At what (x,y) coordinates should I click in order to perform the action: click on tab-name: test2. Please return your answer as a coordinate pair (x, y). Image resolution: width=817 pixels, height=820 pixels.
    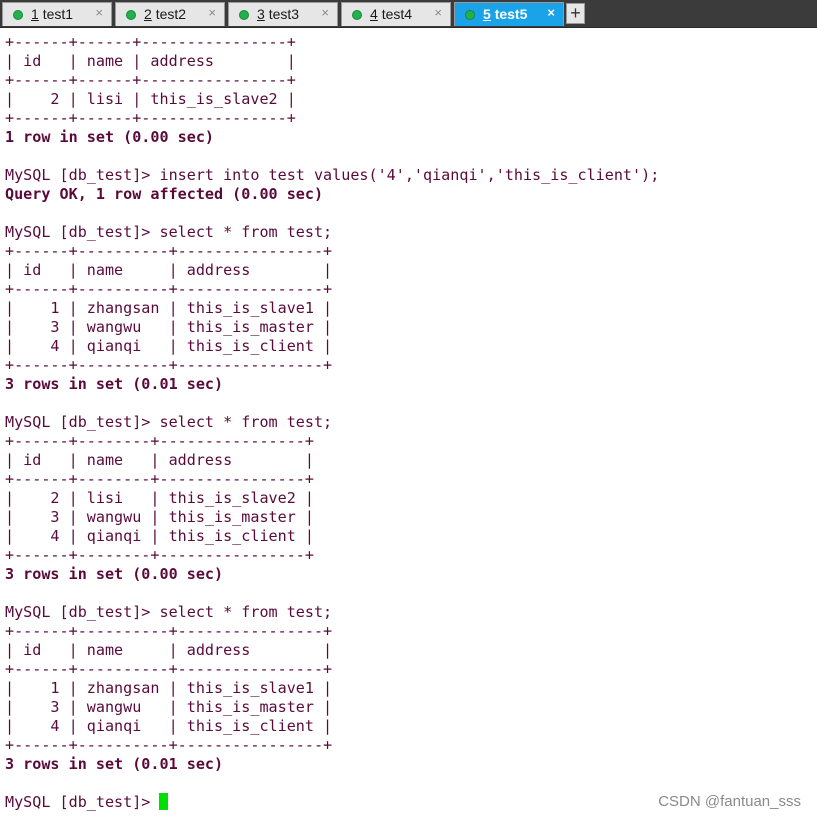
    Looking at the image, I should click on (171, 14).